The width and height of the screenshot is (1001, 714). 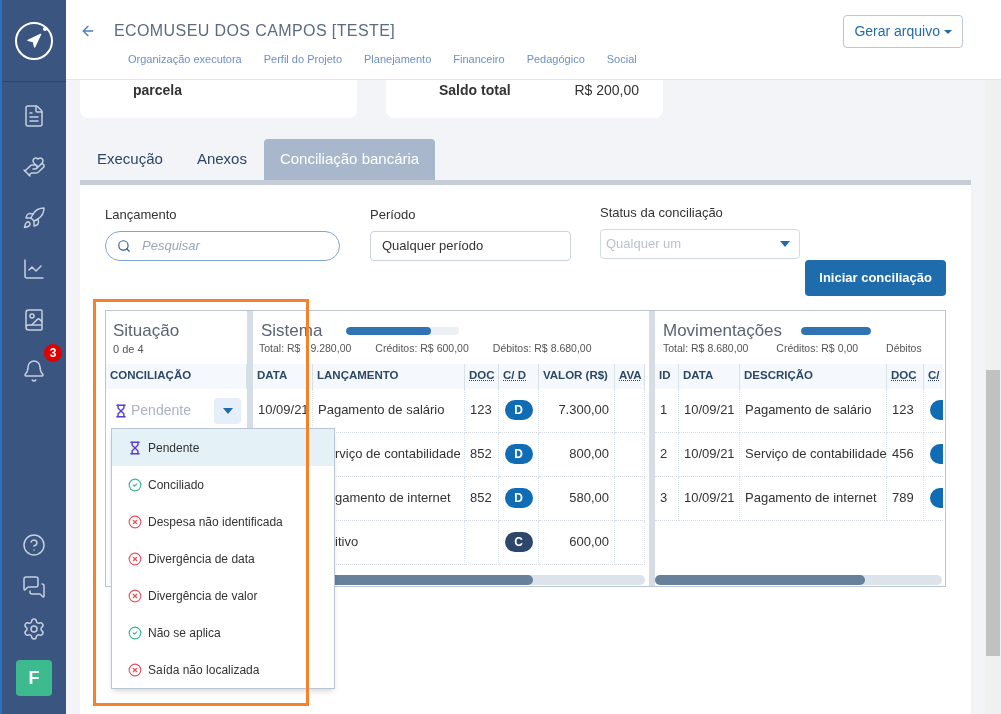 I want to click on table-cell: 1, so click(x=667, y=410).